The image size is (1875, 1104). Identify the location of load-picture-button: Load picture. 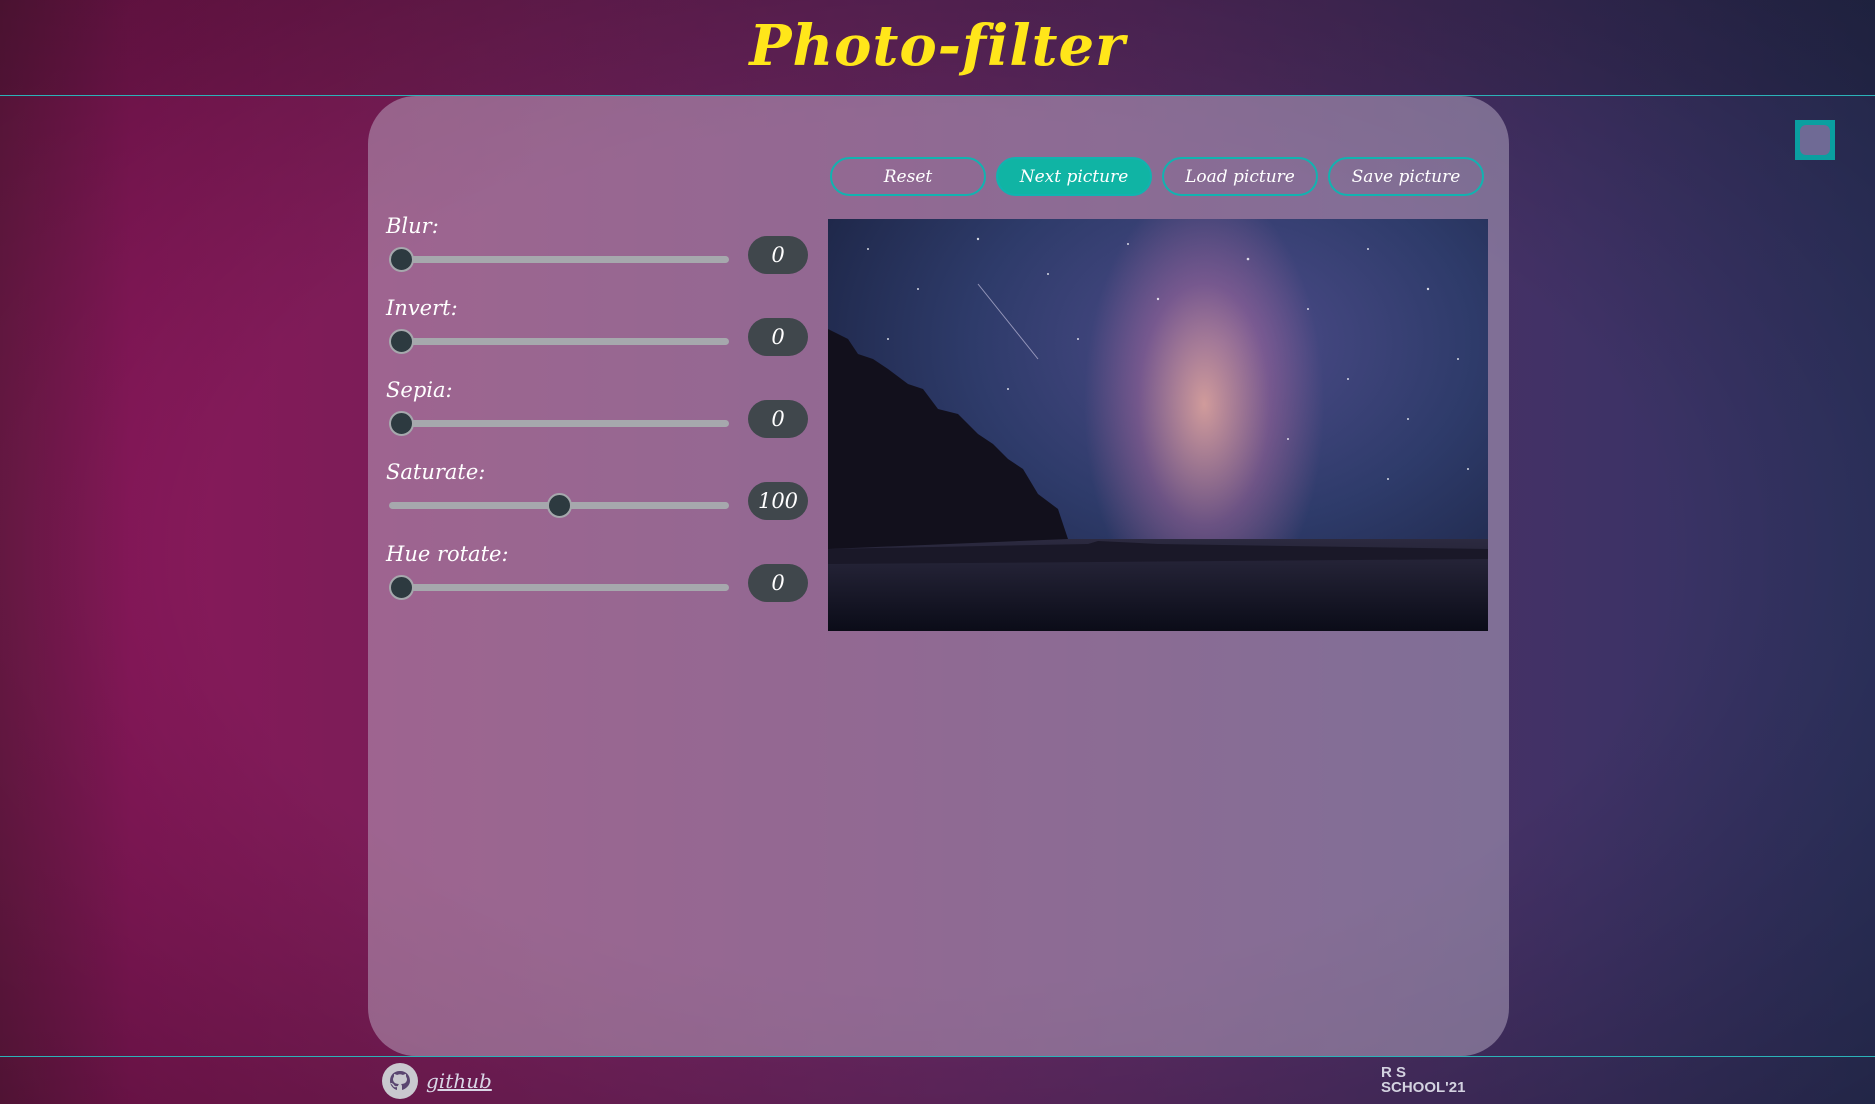
(1240, 176).